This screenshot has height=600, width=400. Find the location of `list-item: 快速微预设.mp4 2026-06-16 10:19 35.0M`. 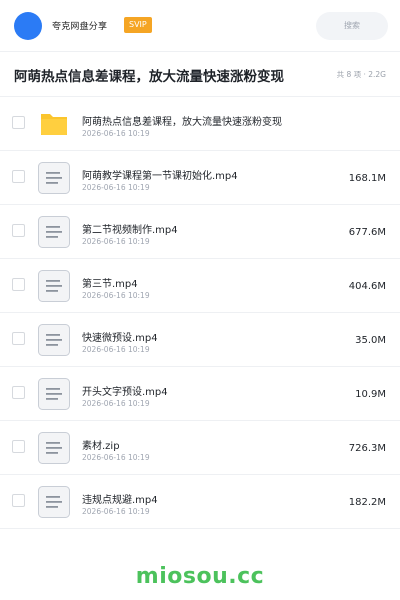

list-item: 快速微预设.mp4 2026-06-16 10:19 35.0M is located at coordinates (200, 340).